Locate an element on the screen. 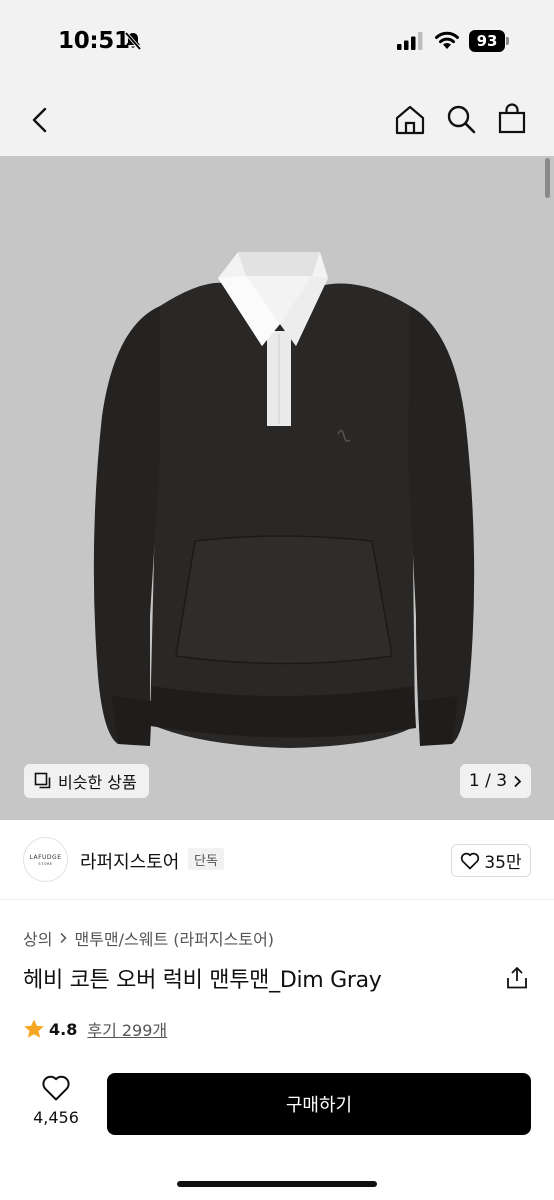 The image size is (554, 1200). pager-text: 1 / 3 is located at coordinates (488, 781).